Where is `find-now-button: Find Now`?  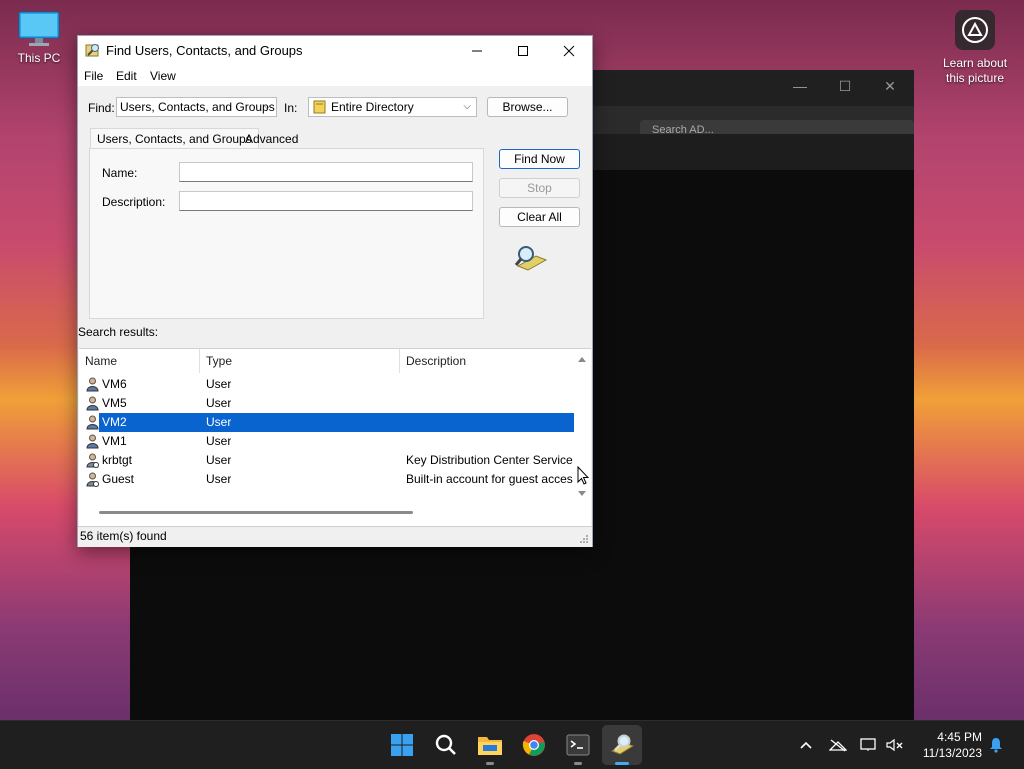
find-now-button: Find Now is located at coordinates (539, 159).